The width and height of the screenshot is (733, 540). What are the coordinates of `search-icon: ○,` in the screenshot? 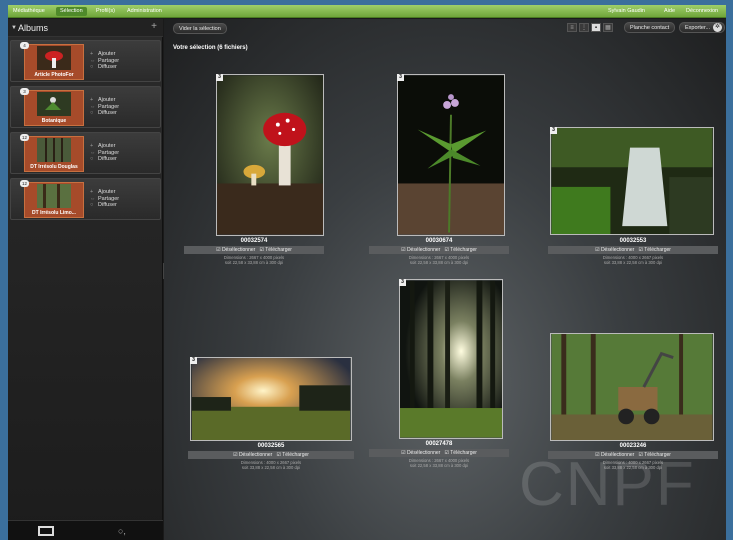 It's located at (122, 531).